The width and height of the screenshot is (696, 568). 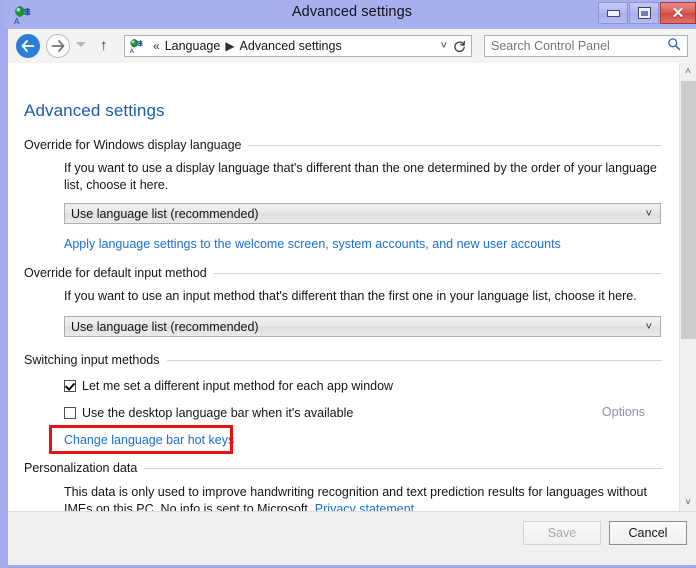 I want to click on scrollbar-thumb, so click(x=688, y=210).